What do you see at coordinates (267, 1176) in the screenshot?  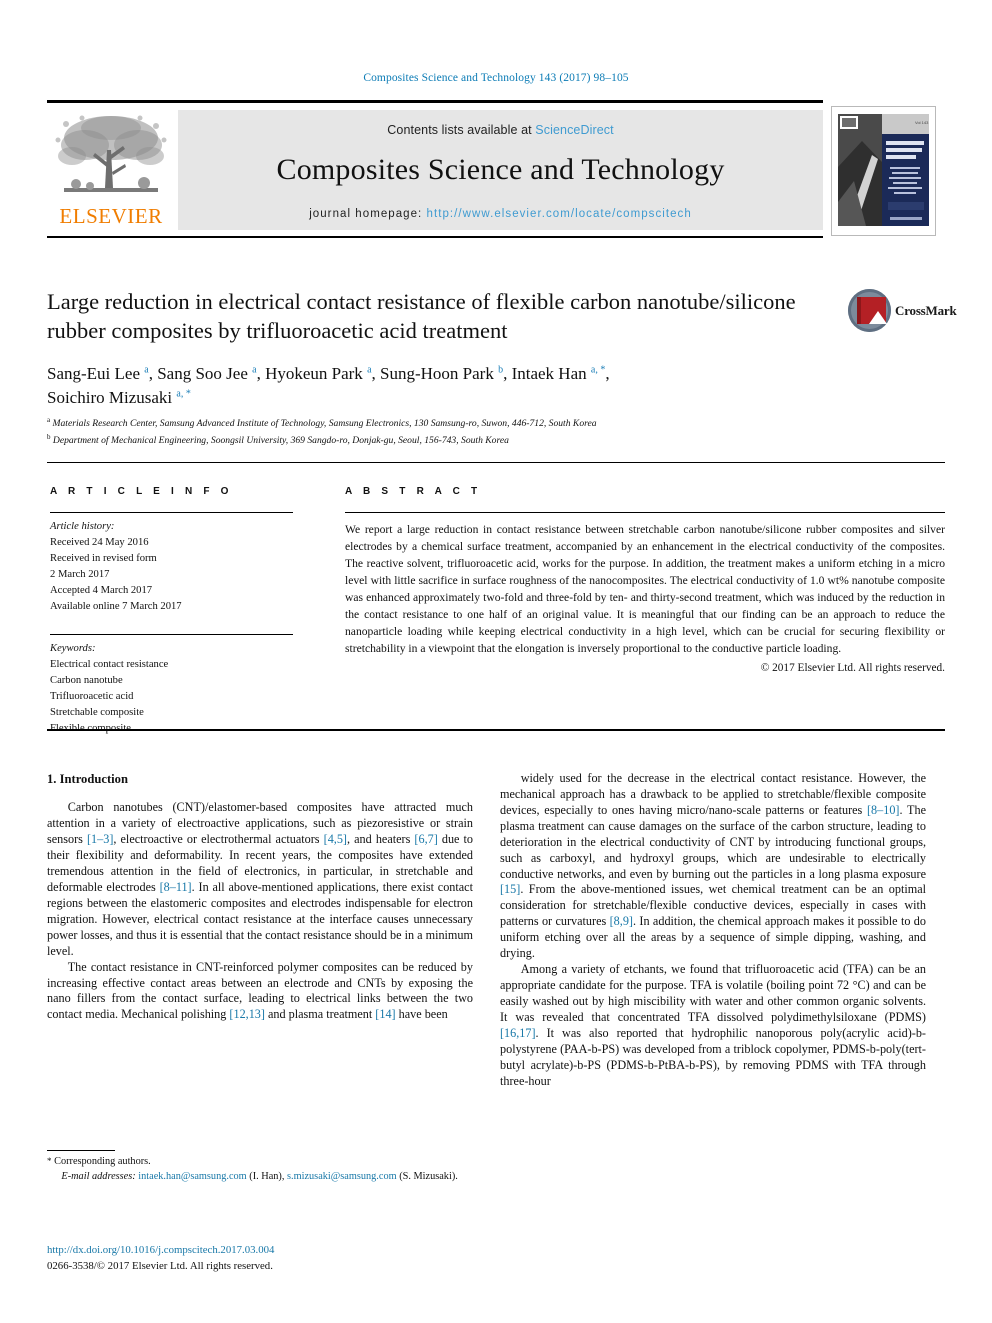 I see `email-owner-1: (I. Han),` at bounding box center [267, 1176].